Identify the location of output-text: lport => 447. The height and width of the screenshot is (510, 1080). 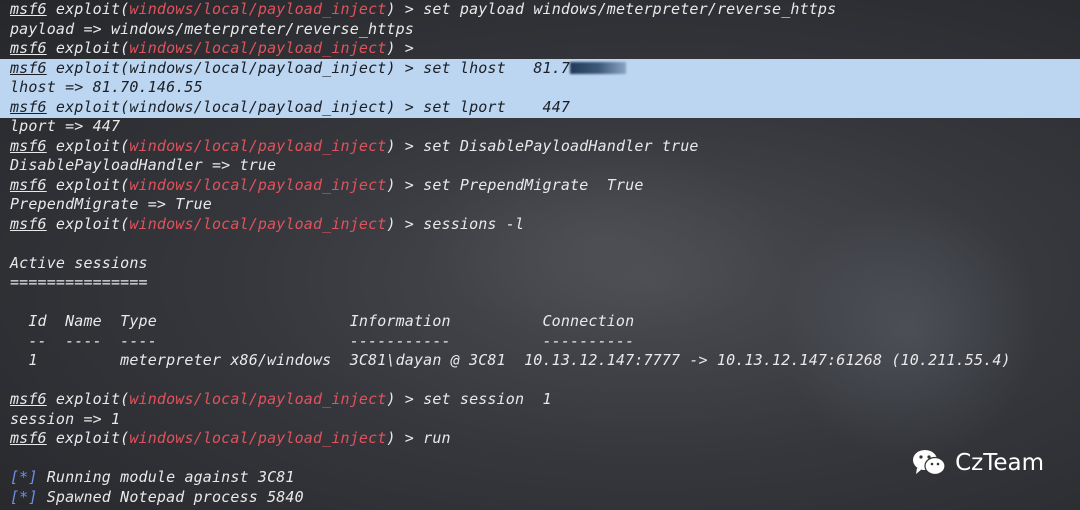
(65, 126).